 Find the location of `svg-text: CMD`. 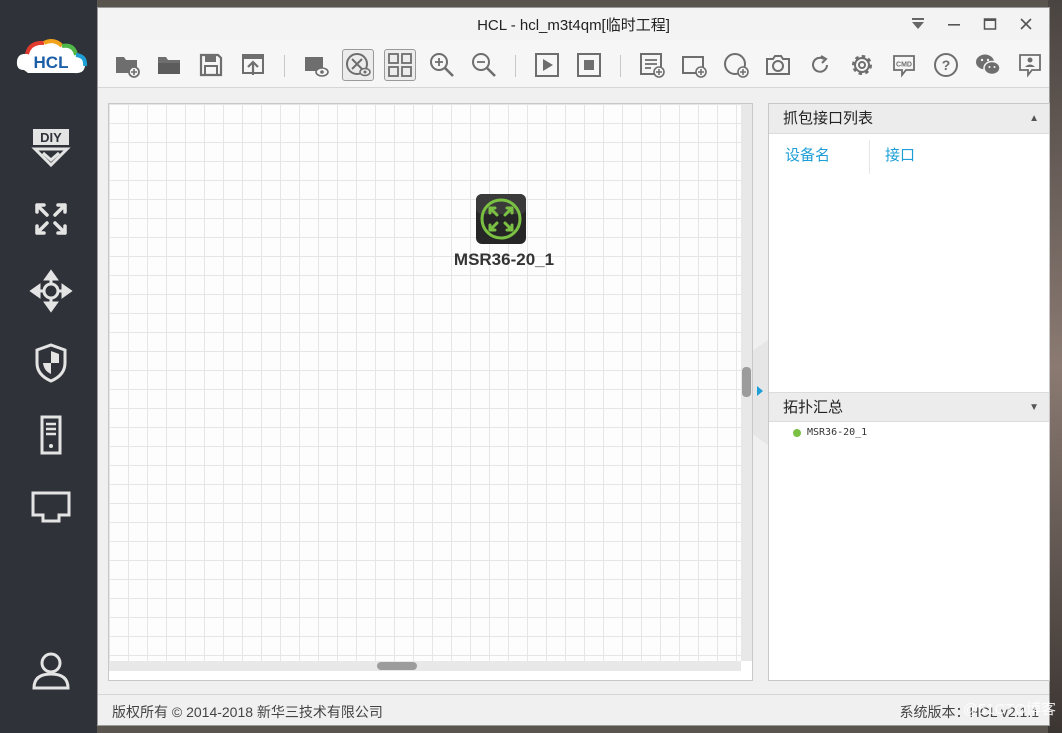

svg-text: CMD is located at coordinates (904, 65).